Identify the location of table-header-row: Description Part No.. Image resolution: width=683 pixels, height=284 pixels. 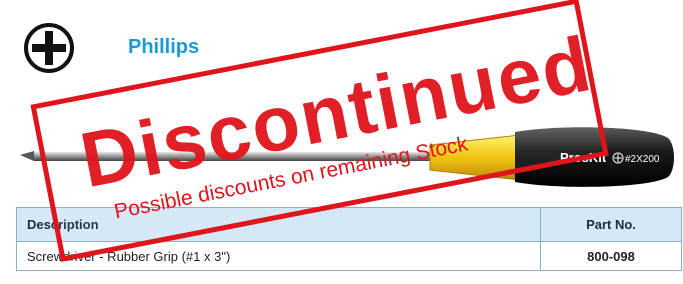
(349, 224).